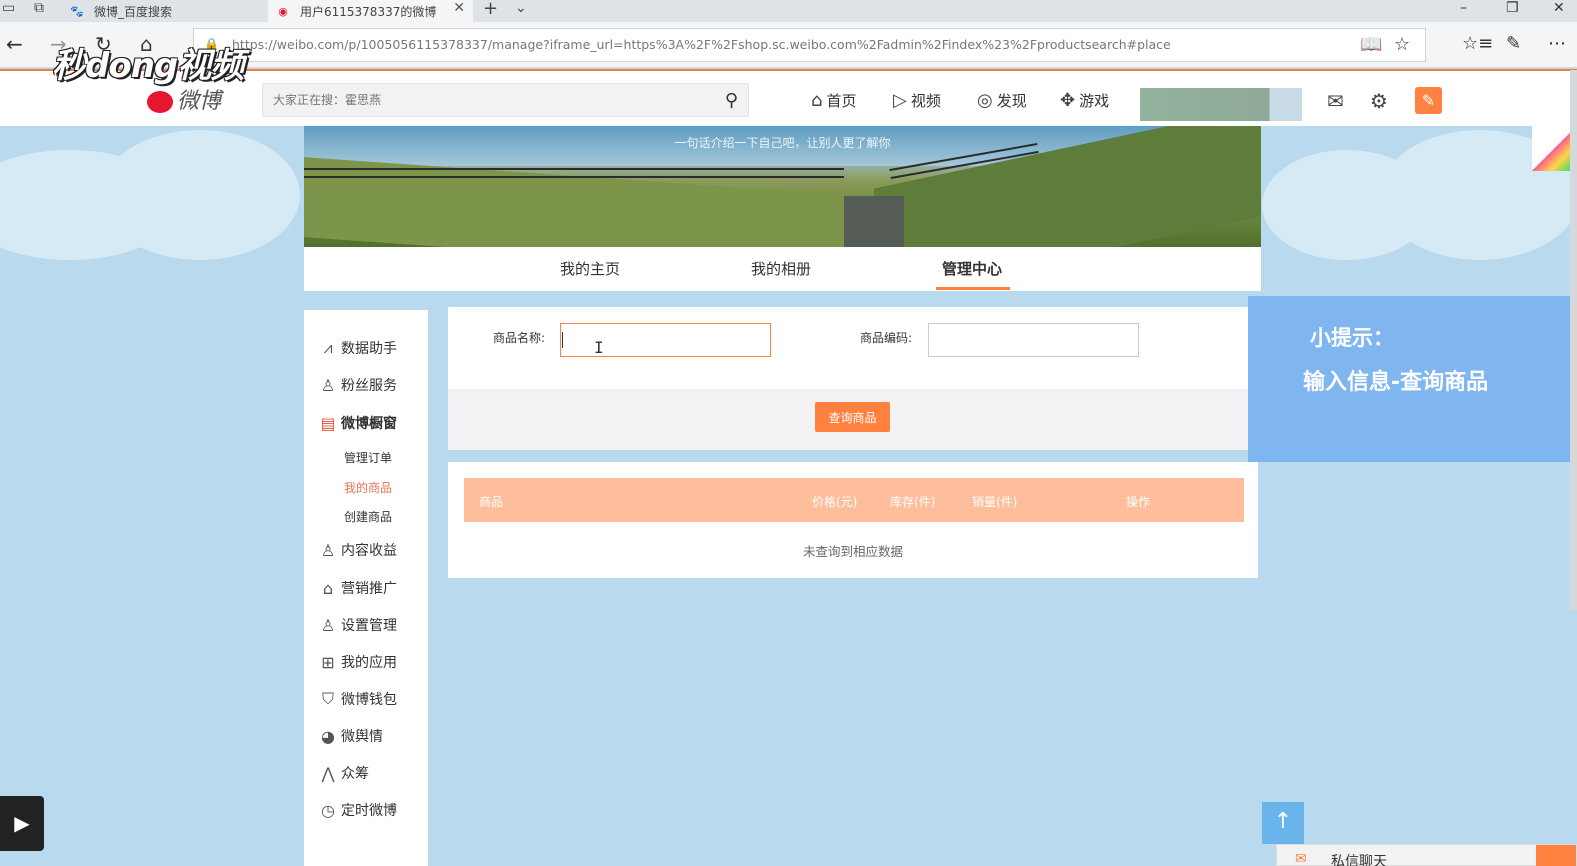 The image size is (1577, 866). I want to click on nav-home: ⌂ 首页, so click(833, 100).